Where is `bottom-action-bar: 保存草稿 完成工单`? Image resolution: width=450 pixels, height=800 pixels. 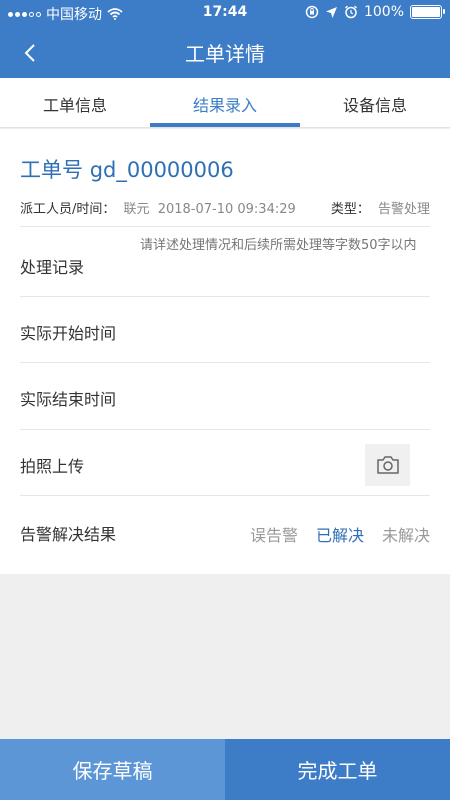
bottom-action-bar: 保存草稿 完成工单 is located at coordinates (225, 769).